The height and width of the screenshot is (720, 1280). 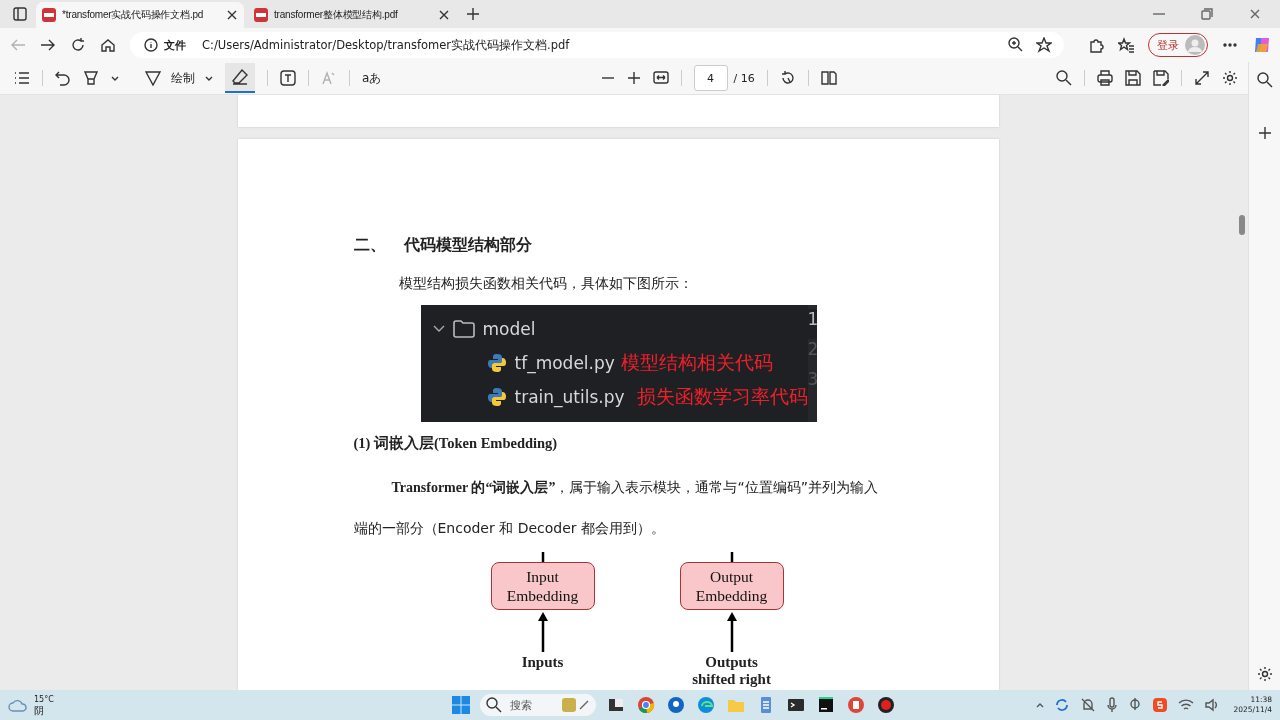 I want to click on input-method-icon, so click(x=1159, y=705).